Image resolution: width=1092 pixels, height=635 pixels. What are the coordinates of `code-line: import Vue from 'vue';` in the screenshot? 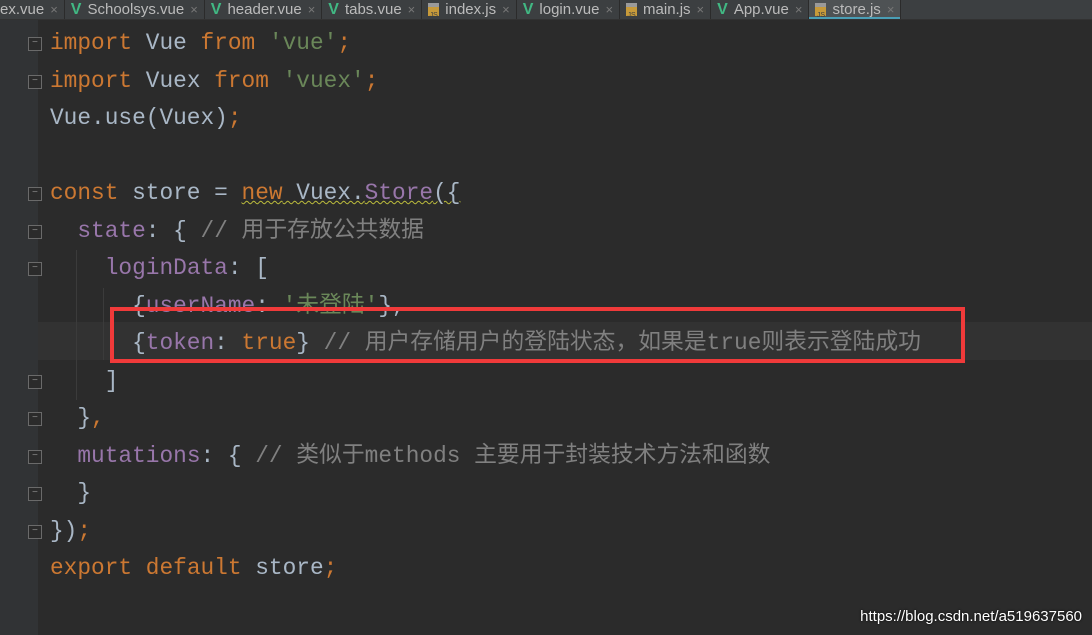 It's located at (200, 43).